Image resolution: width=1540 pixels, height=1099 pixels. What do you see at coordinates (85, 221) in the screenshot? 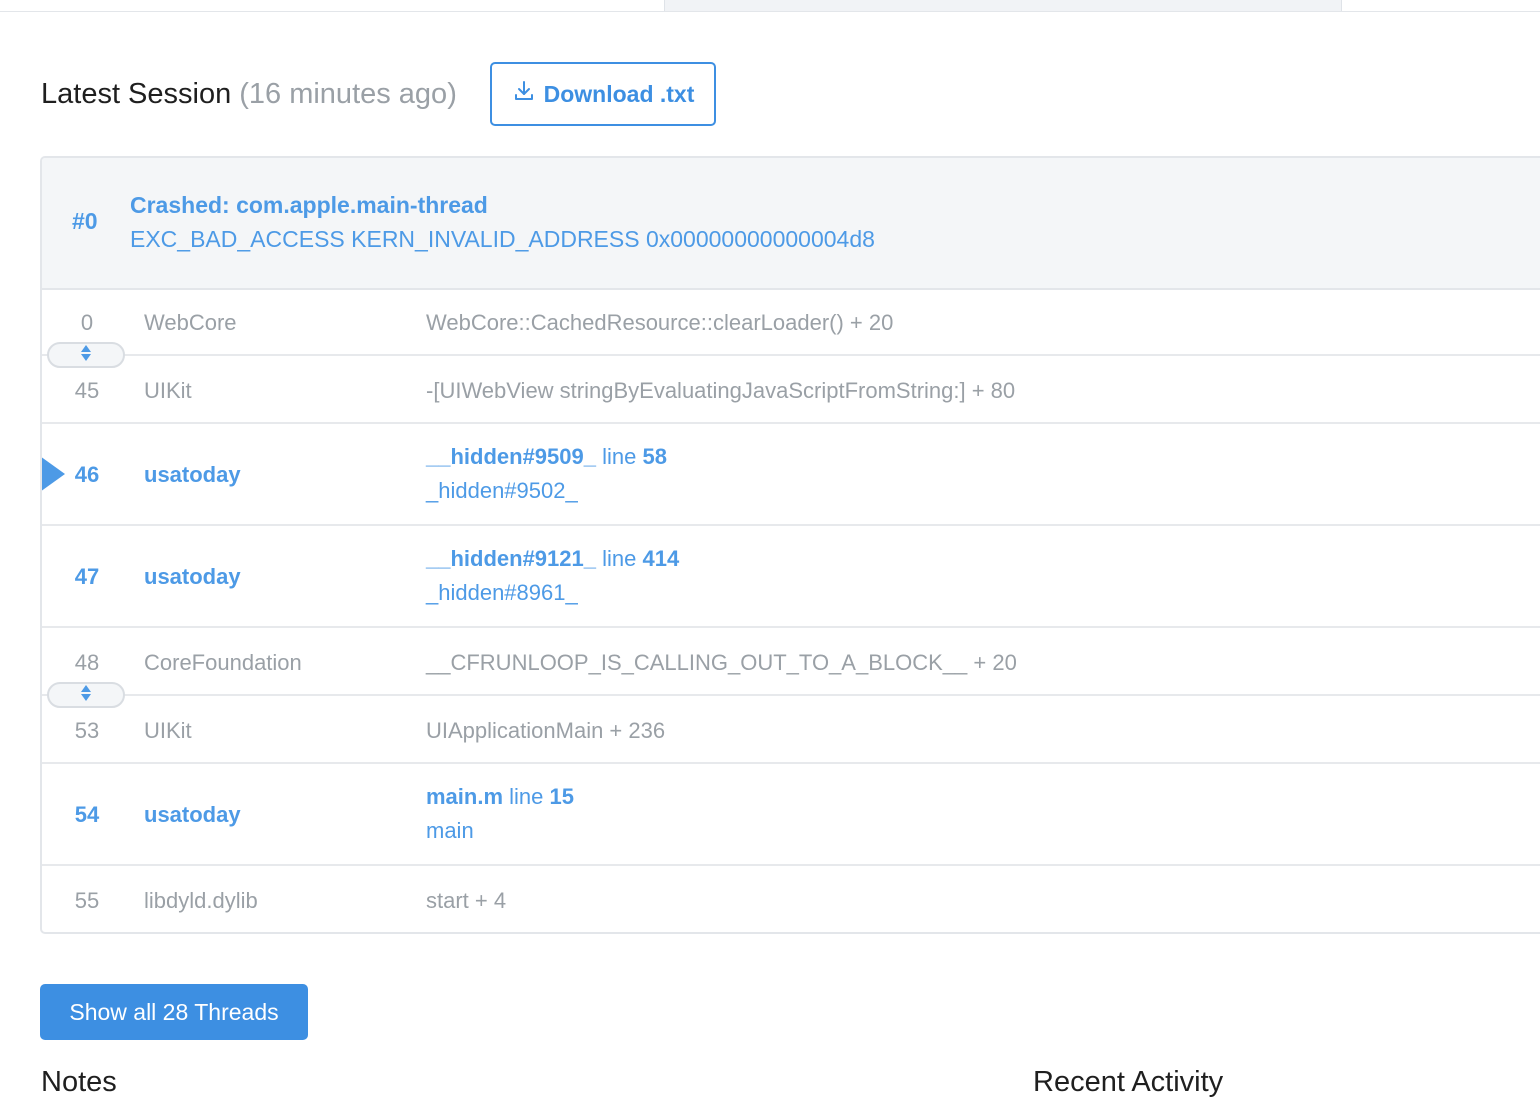
I see `thread-index: #0` at bounding box center [85, 221].